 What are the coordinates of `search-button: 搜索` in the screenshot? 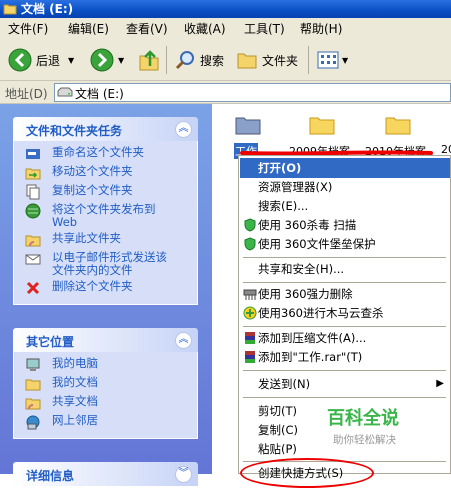 It's located at (199, 60).